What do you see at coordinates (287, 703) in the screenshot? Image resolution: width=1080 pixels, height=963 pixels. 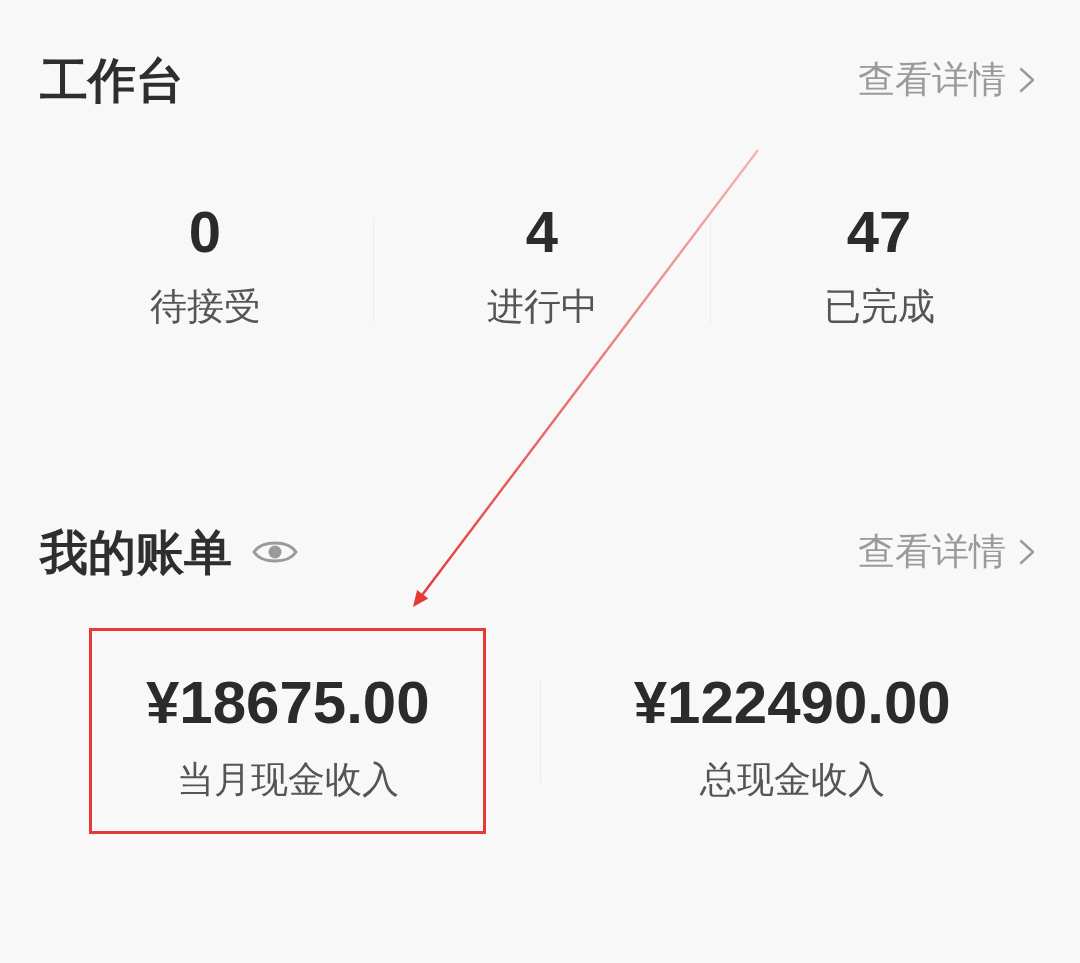 I see `amount-value: ¥18675.00` at bounding box center [287, 703].